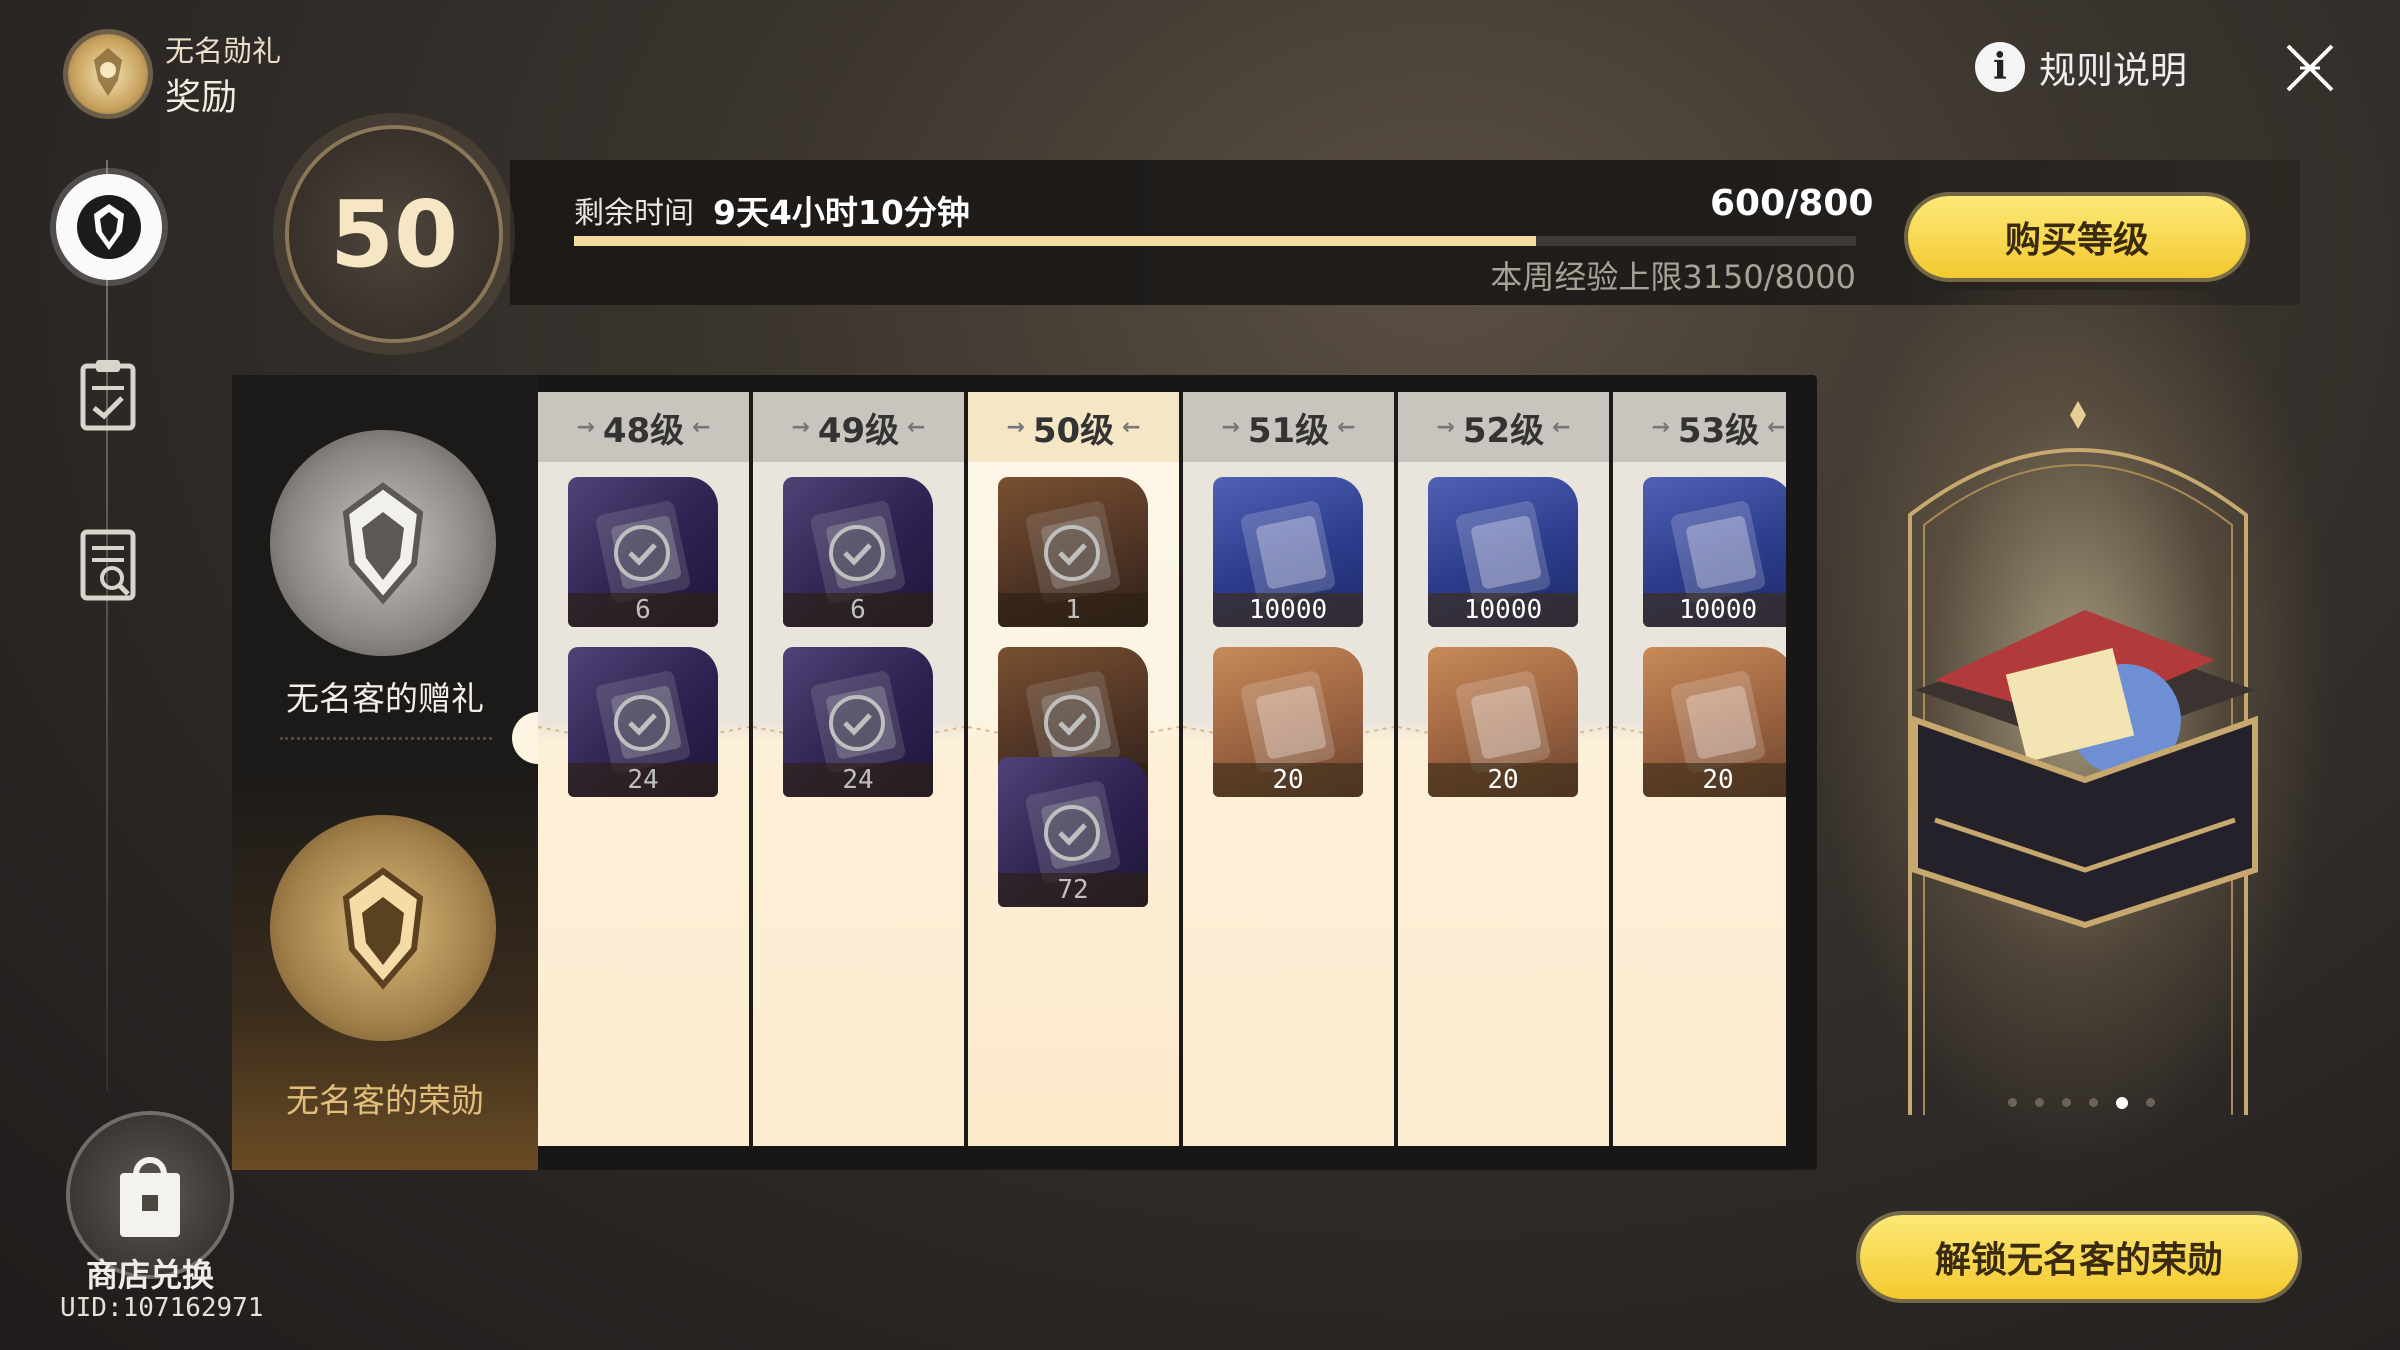 The width and height of the screenshot is (2400, 1350). I want to click on level-column: → 49级 ← 6 24, so click(860, 769).